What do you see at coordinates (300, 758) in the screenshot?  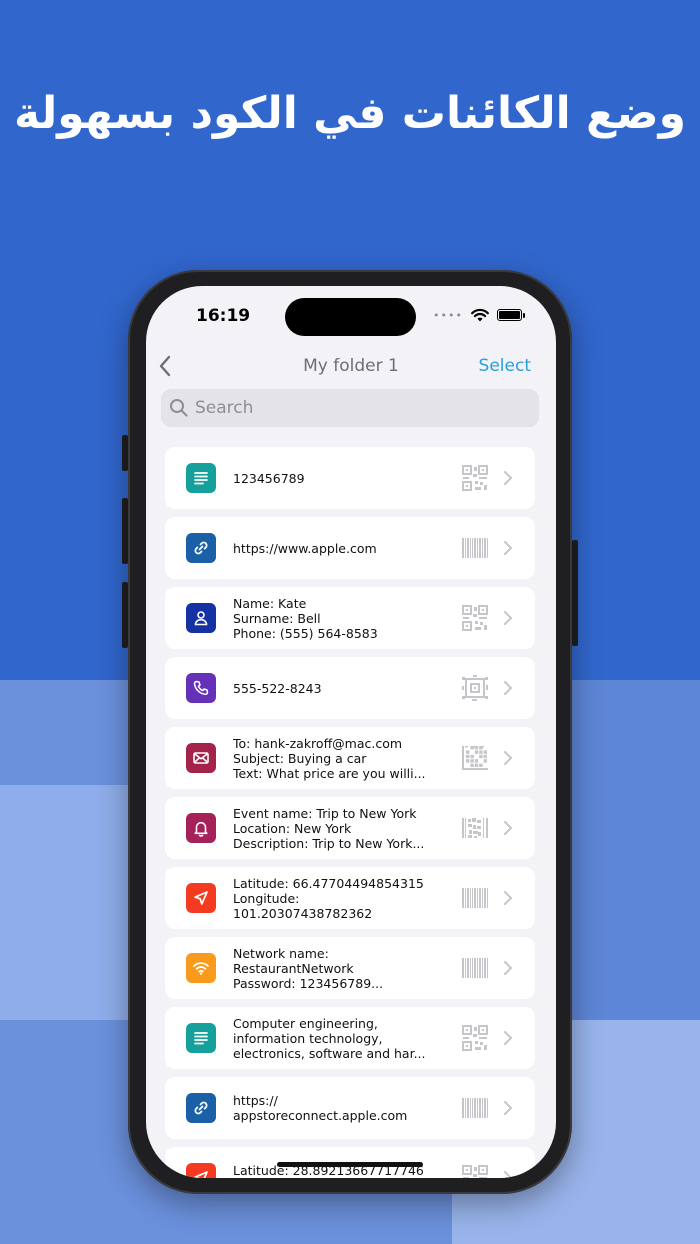 I see `item-text-line: Subject: Buying a car` at bounding box center [300, 758].